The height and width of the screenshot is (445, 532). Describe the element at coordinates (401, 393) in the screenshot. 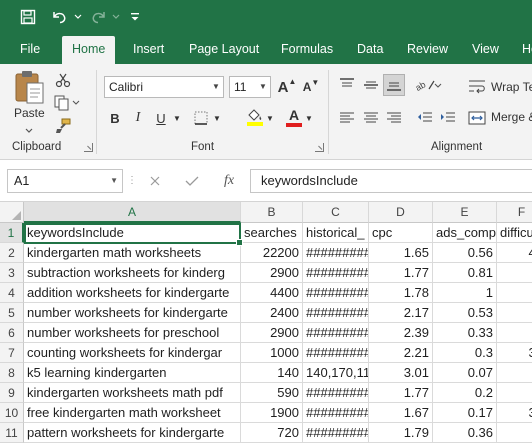

I see `cell-d9: 1.77` at that location.